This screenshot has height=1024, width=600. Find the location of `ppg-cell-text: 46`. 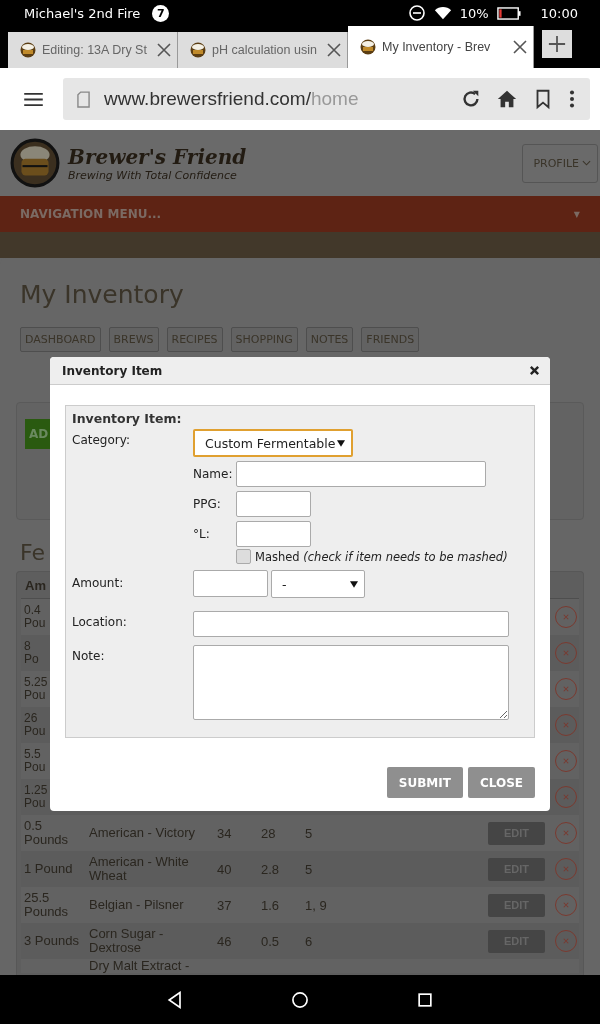

ppg-cell-text: 46 is located at coordinates (225, 941).